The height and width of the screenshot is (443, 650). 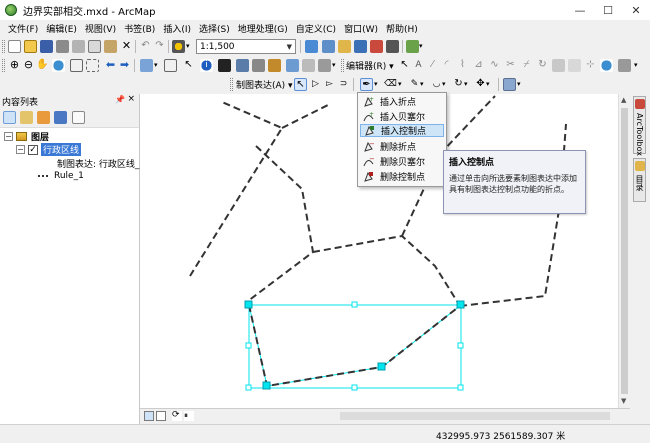 What do you see at coordinates (623, 100) in the screenshot?
I see `scroll-up-icon: ▲` at bounding box center [623, 100].